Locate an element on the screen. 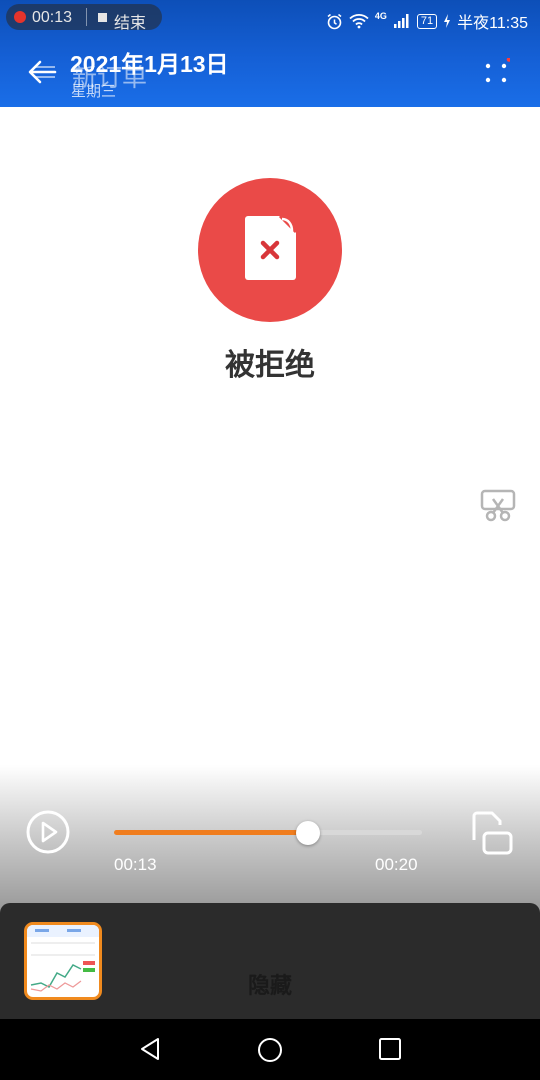 The image size is (540, 1080). rejected-document-icon is located at coordinates (271, 247).